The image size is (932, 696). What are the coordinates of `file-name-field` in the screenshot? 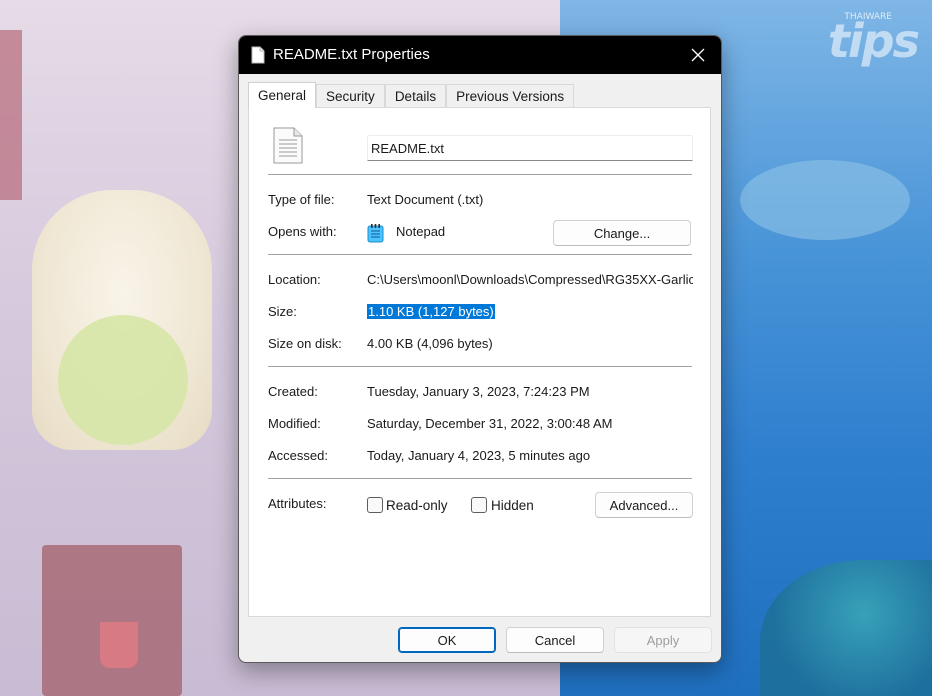 It's located at (530, 148).